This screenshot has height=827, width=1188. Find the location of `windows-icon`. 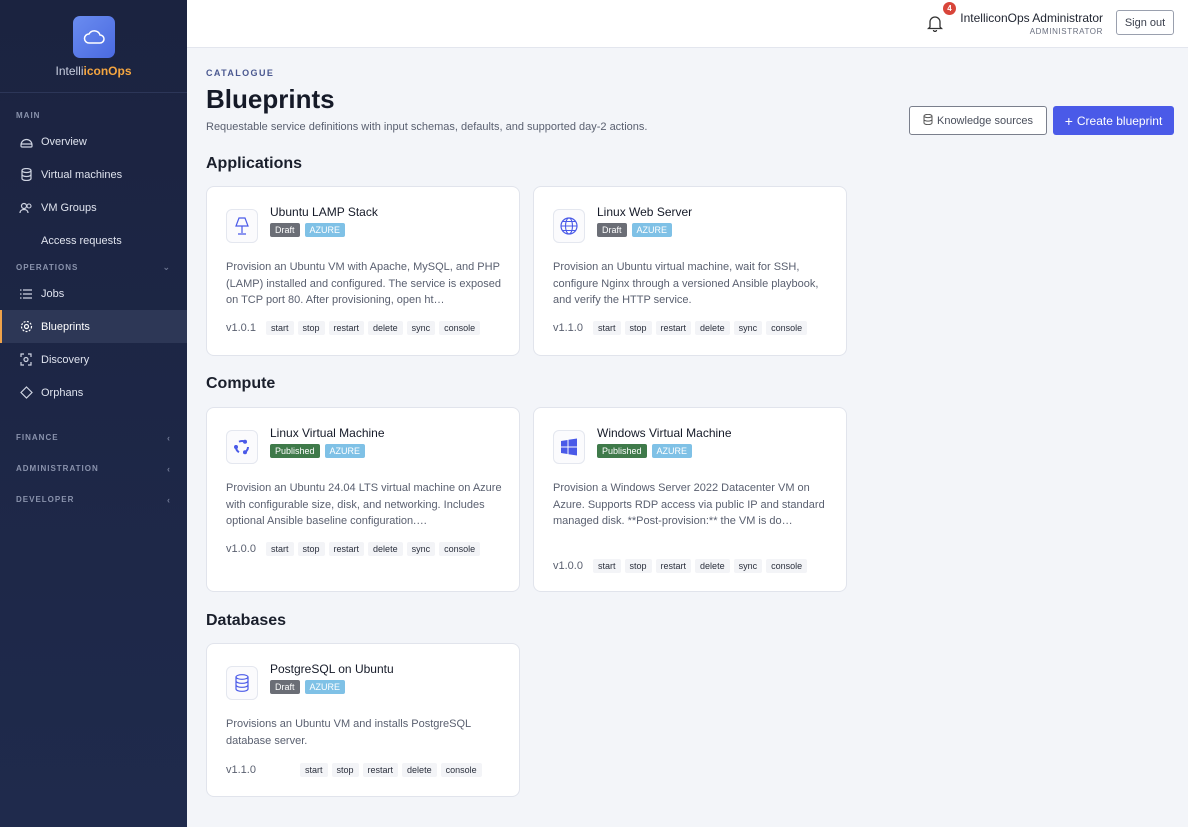

windows-icon is located at coordinates (569, 447).